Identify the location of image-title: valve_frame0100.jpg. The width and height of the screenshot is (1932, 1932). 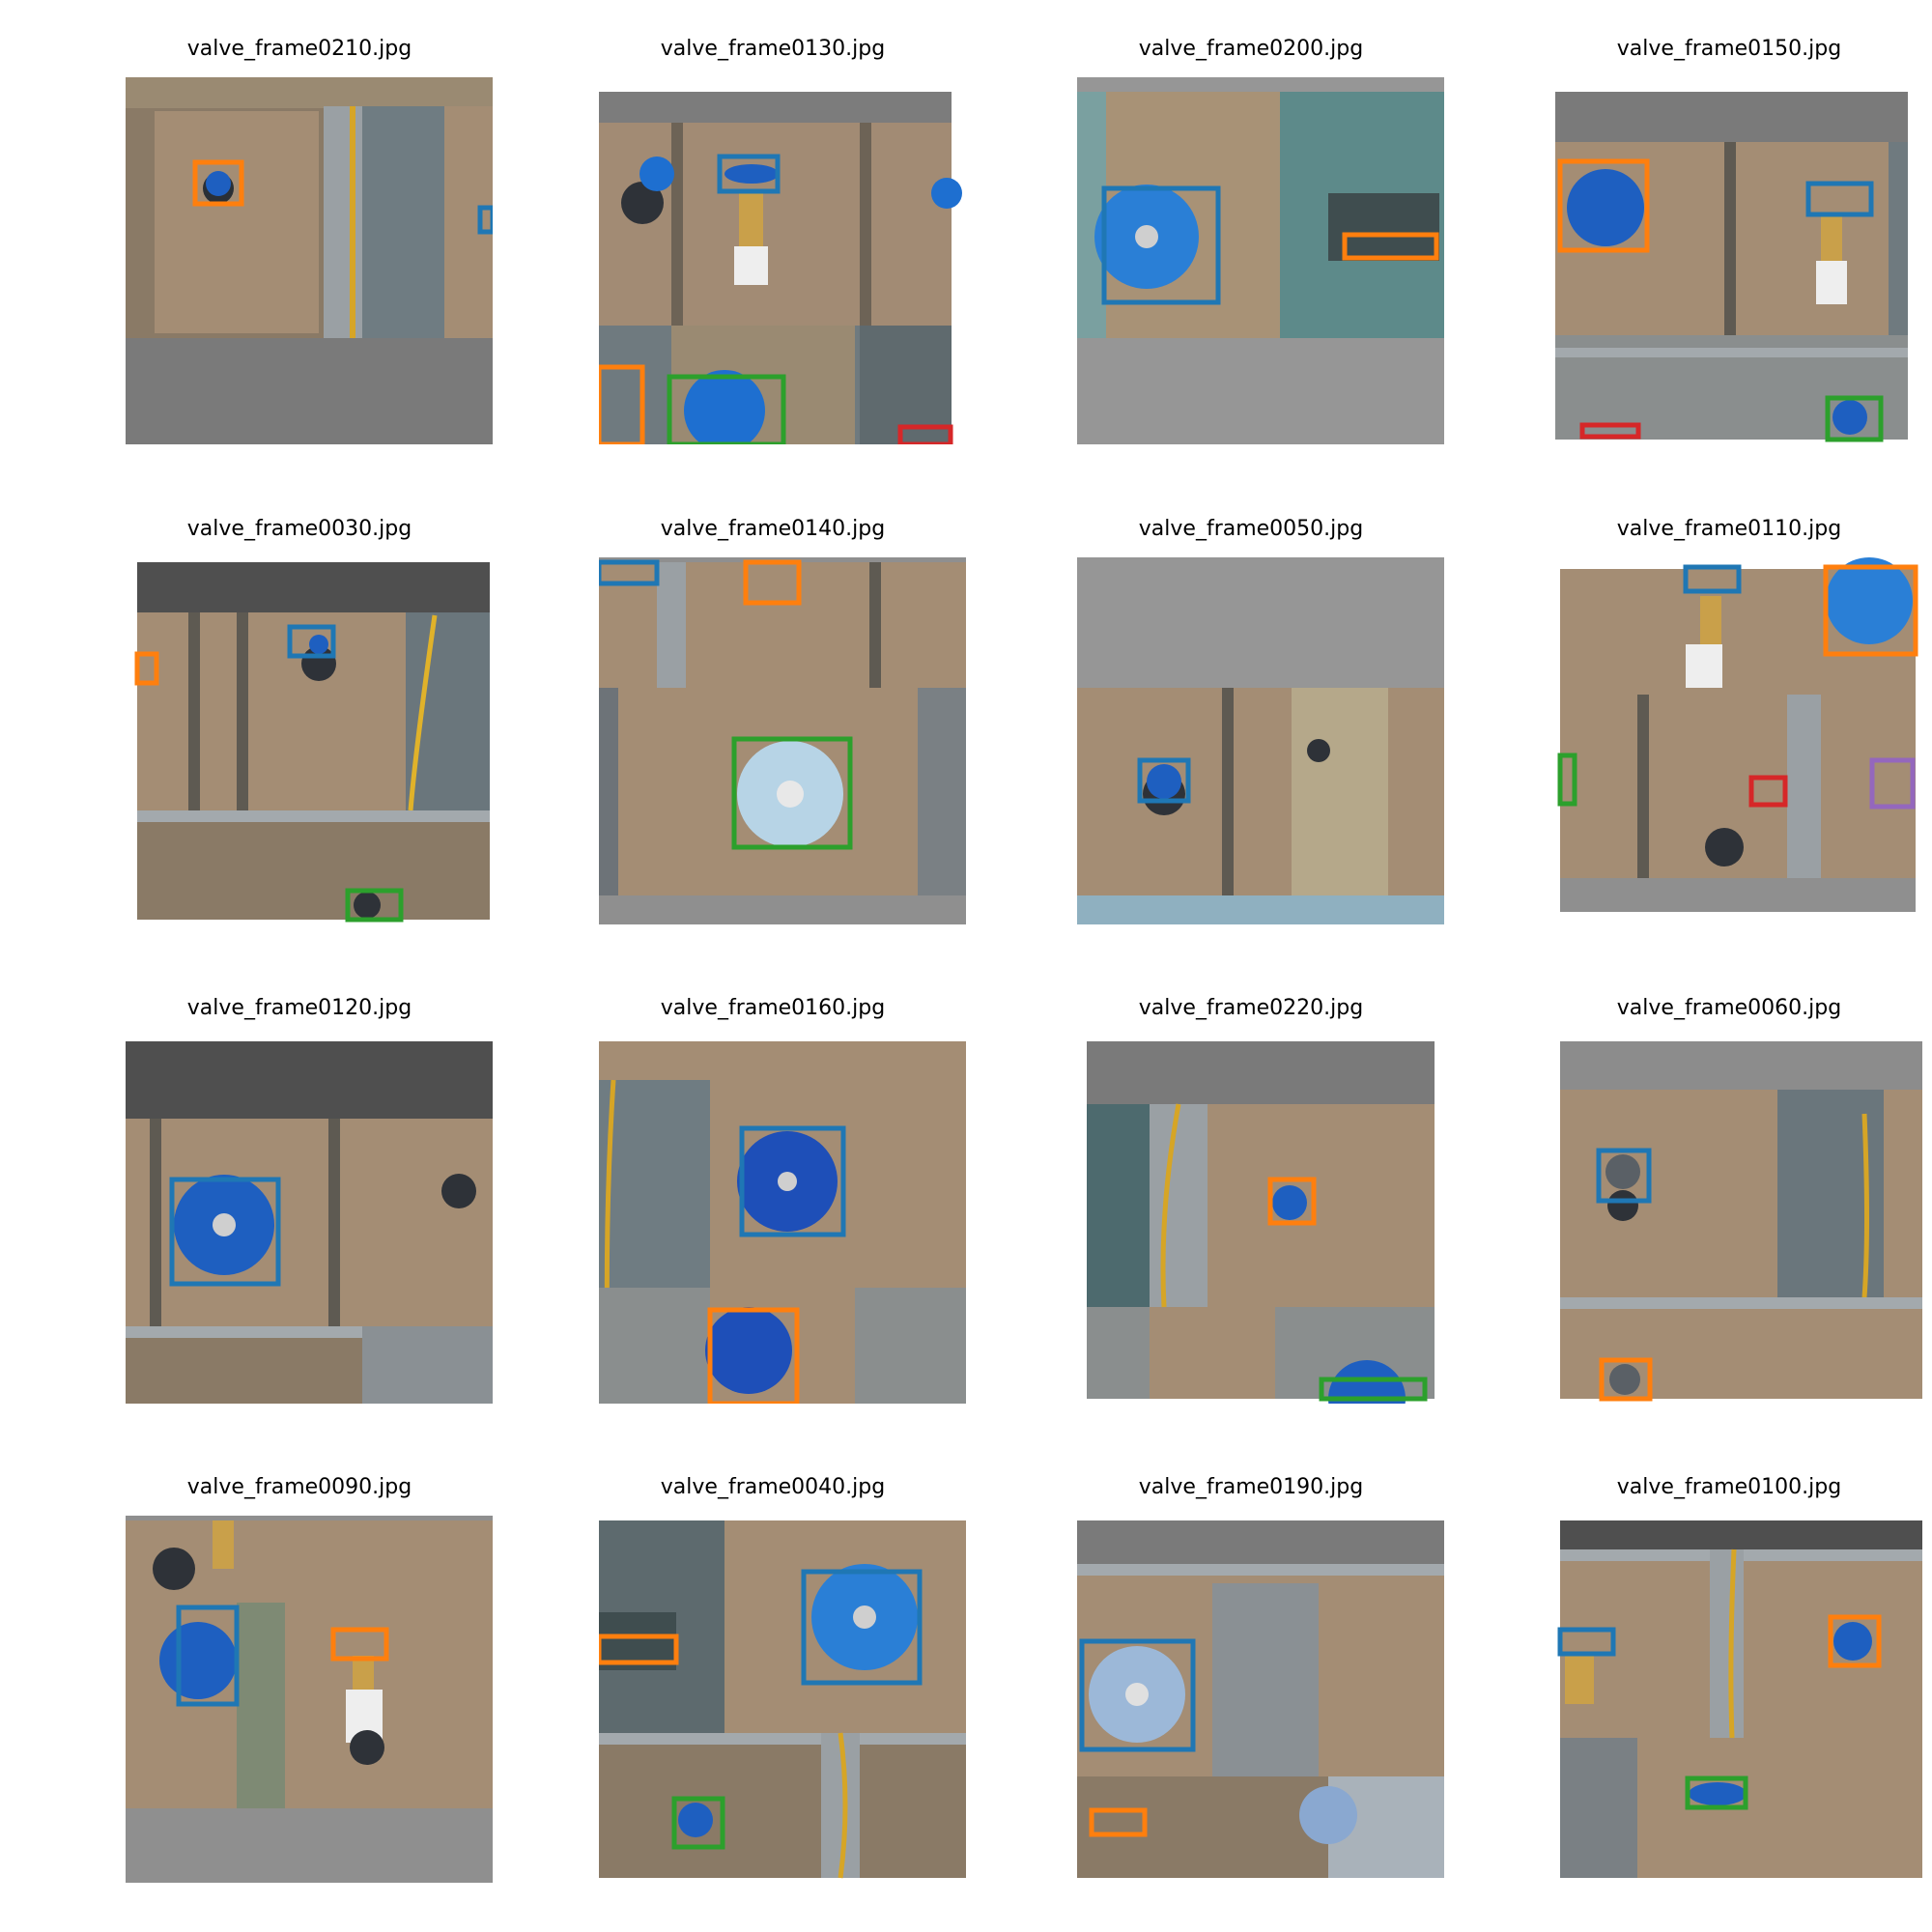
(1729, 1487).